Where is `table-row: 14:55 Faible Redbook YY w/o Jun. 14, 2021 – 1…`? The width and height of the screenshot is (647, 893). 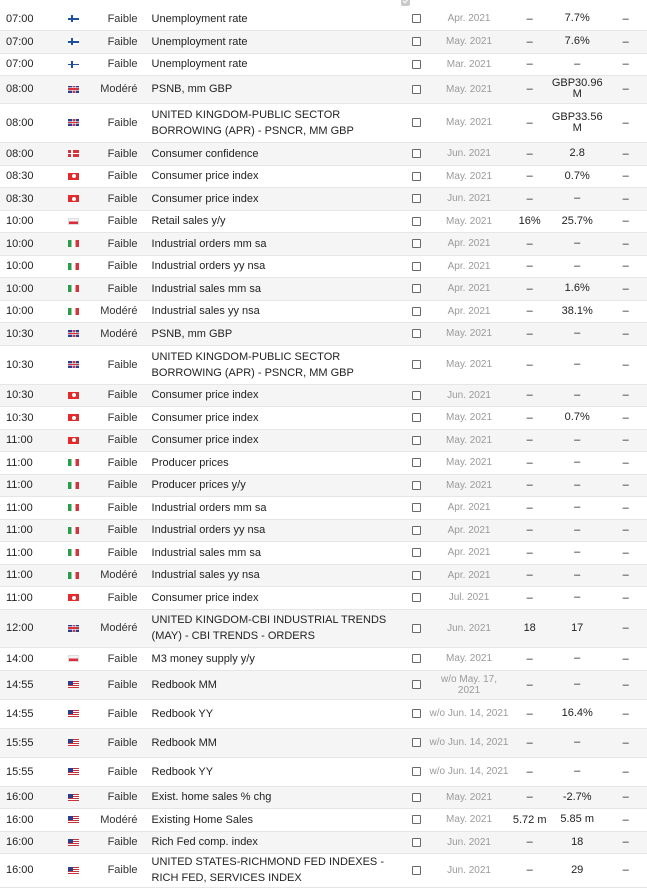
table-row: 14:55 Faible Redbook YY w/o Jun. 14, 2021 – 1… is located at coordinates (323, 713).